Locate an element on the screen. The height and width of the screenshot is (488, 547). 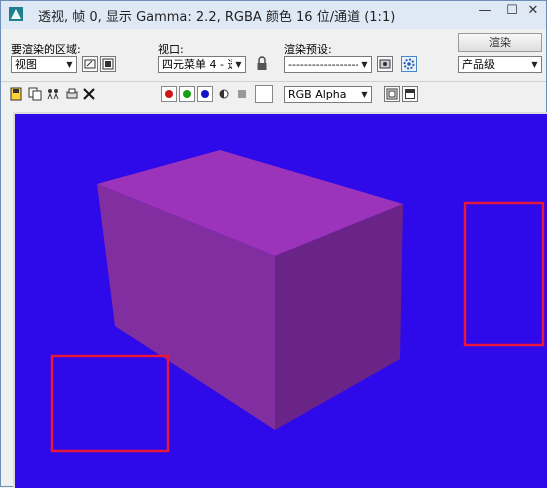
monochrome-toggle is located at coordinates (242, 94).